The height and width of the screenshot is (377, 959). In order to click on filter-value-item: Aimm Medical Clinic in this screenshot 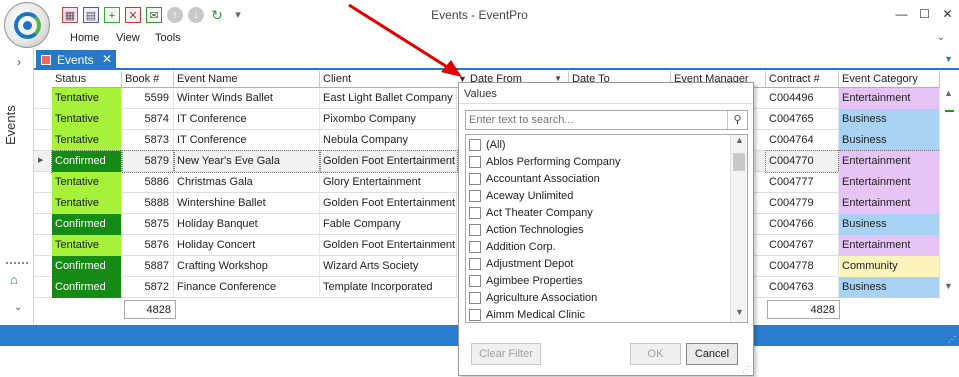, I will do `click(527, 314)`.